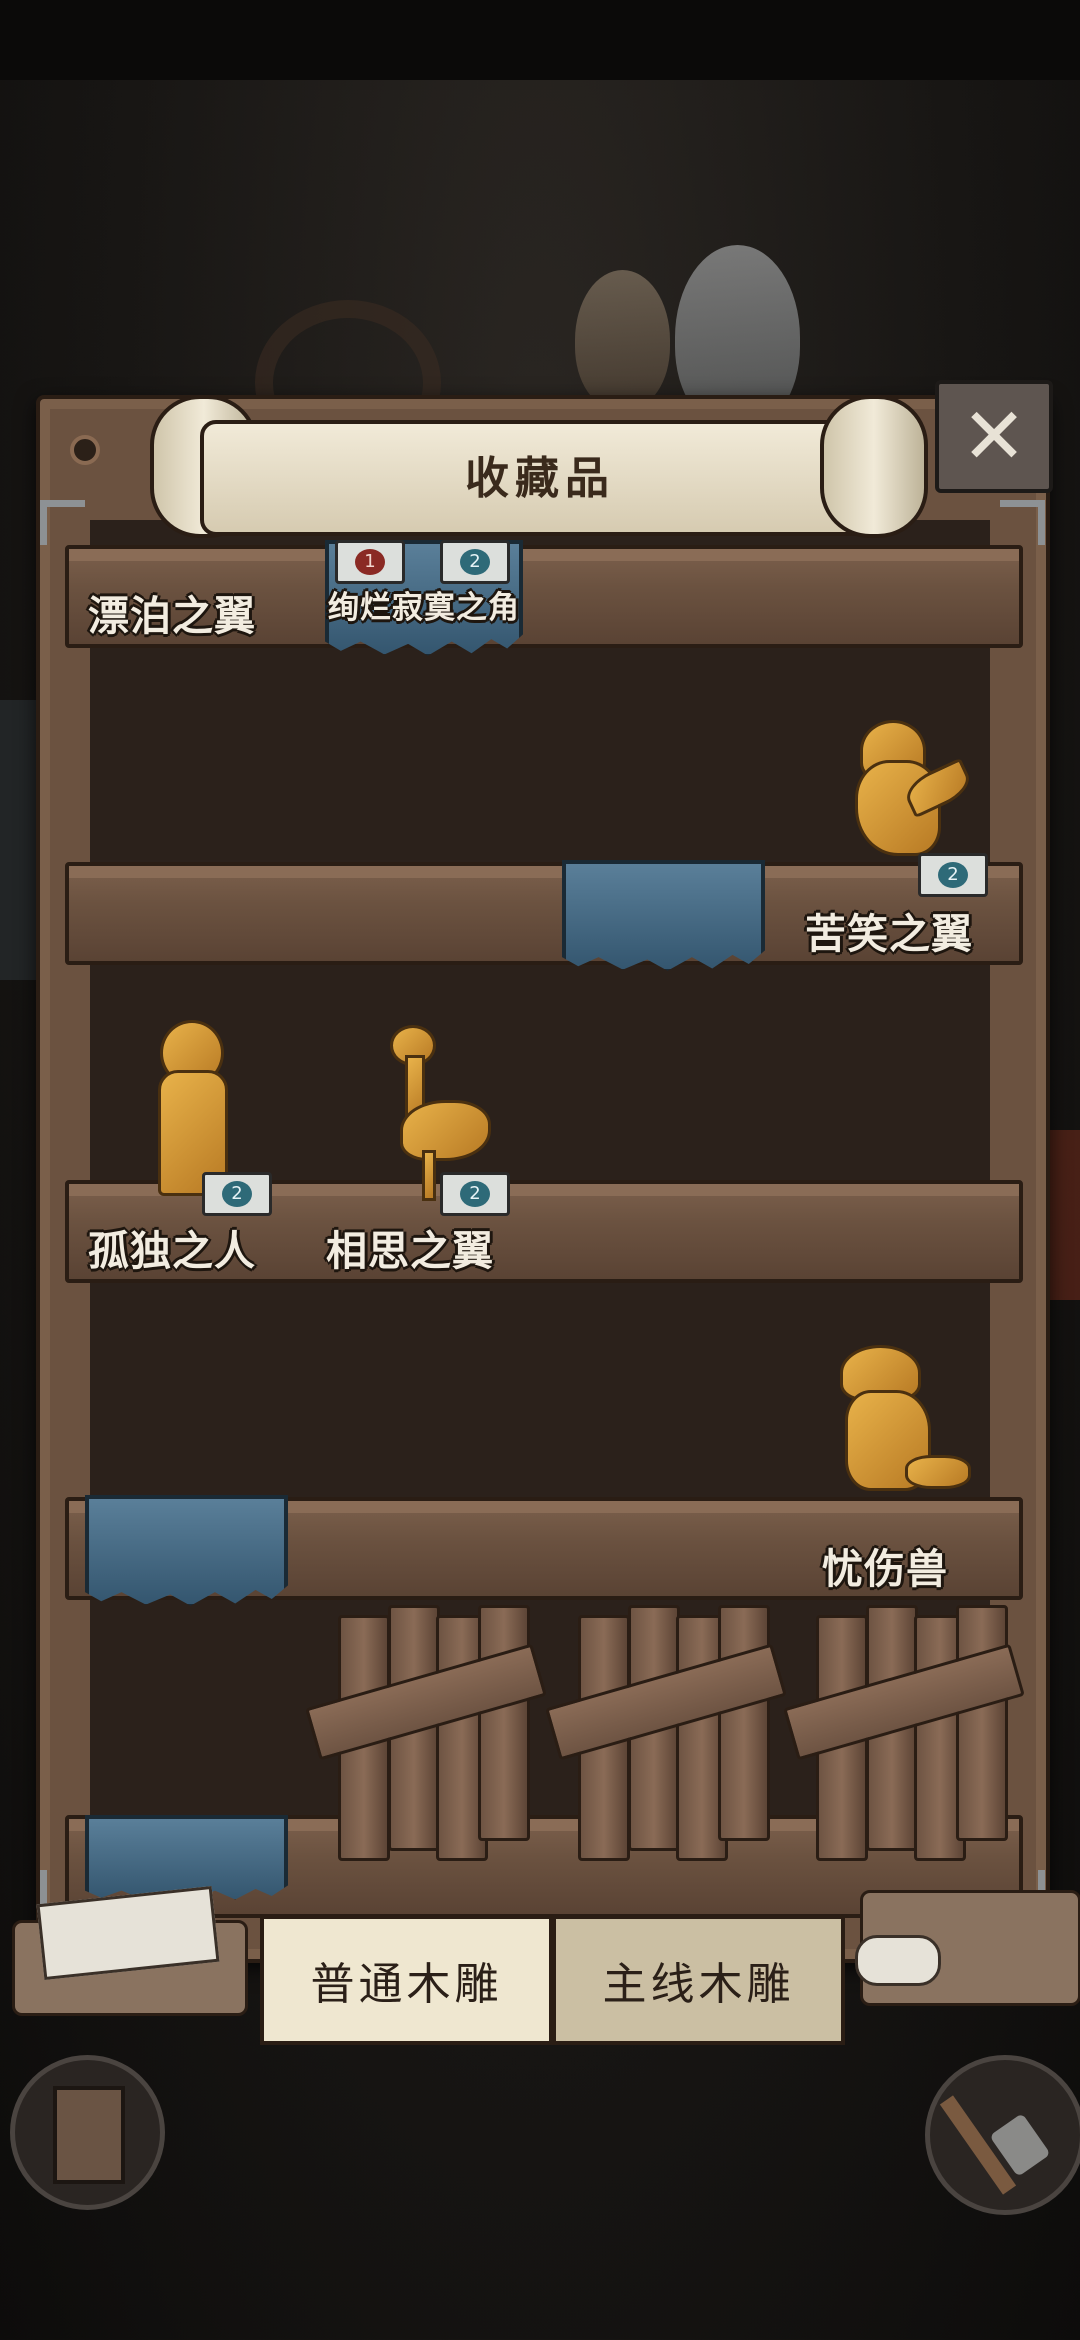  What do you see at coordinates (663, 915) in the screenshot?
I see `blue-cloth` at bounding box center [663, 915].